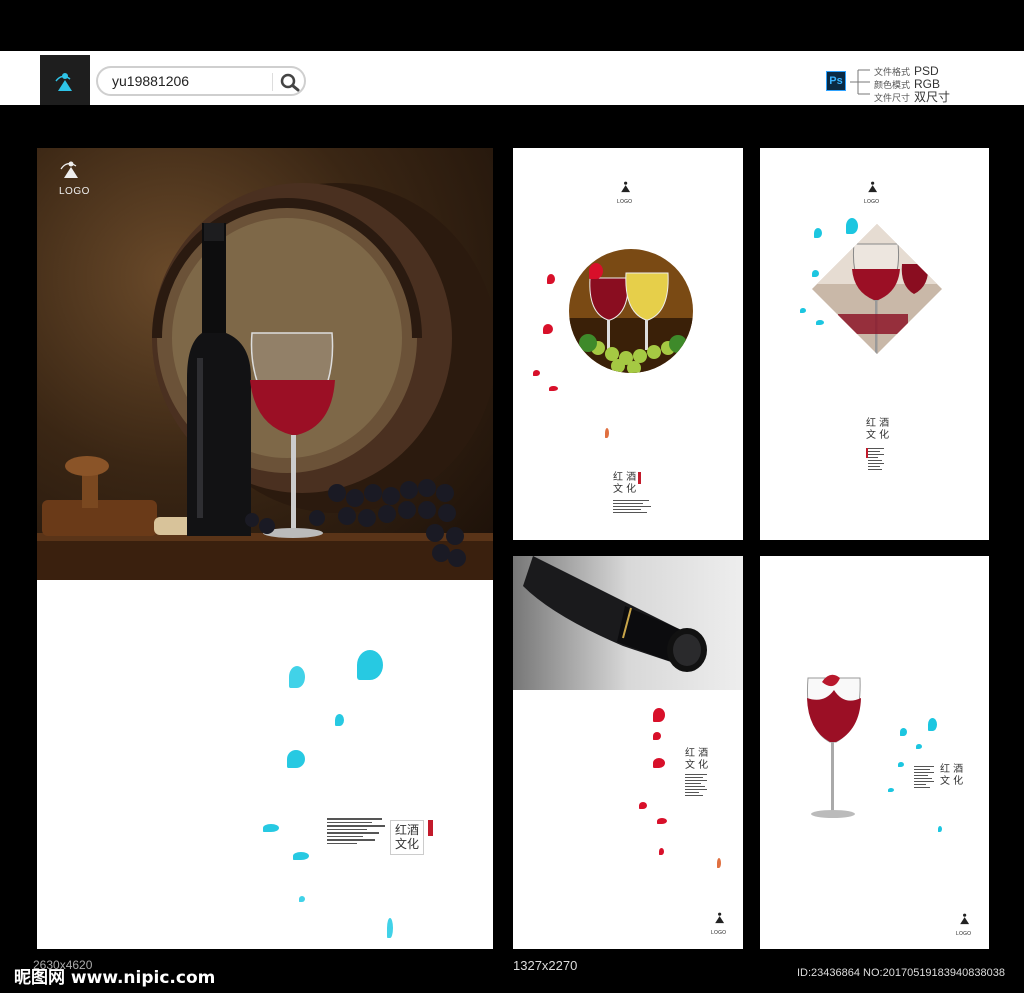 Image resolution: width=1024 pixels, height=993 pixels. I want to click on body-text, so click(633, 507).